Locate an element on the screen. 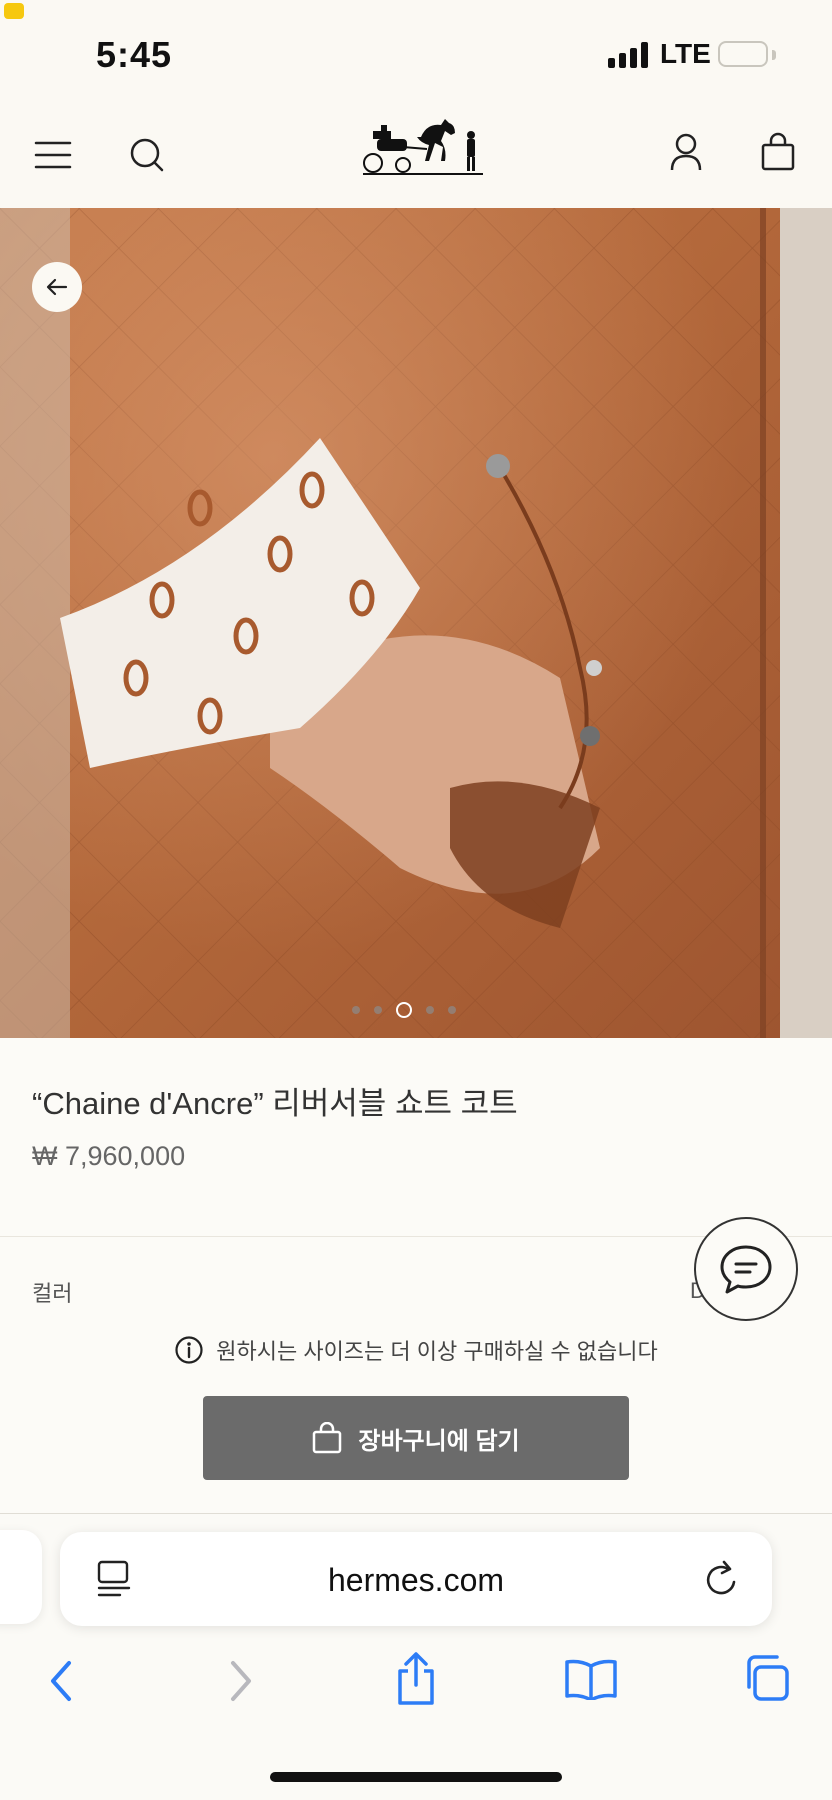 This screenshot has width=832, height=1800. address-bar: hermes.com is located at coordinates (416, 1579).